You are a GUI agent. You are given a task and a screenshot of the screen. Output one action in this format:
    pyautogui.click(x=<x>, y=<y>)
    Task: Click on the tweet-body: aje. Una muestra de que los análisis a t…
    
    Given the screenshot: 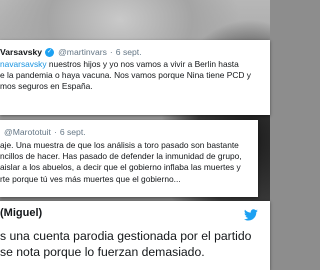 What is the action you would take?
    pyautogui.click(x=129, y=162)
    